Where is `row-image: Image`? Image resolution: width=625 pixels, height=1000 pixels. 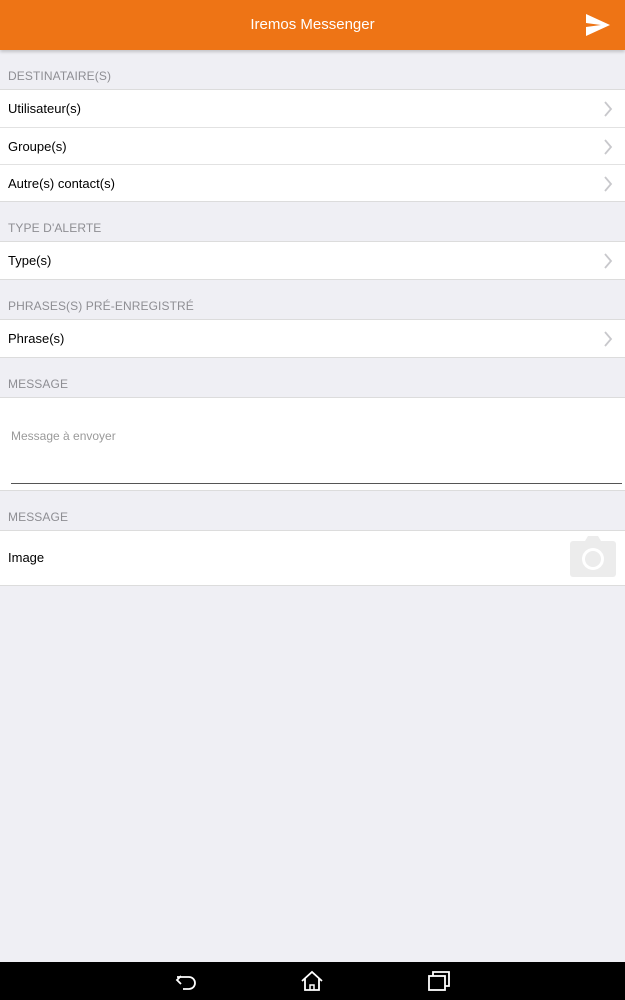
row-image: Image is located at coordinates (312, 558).